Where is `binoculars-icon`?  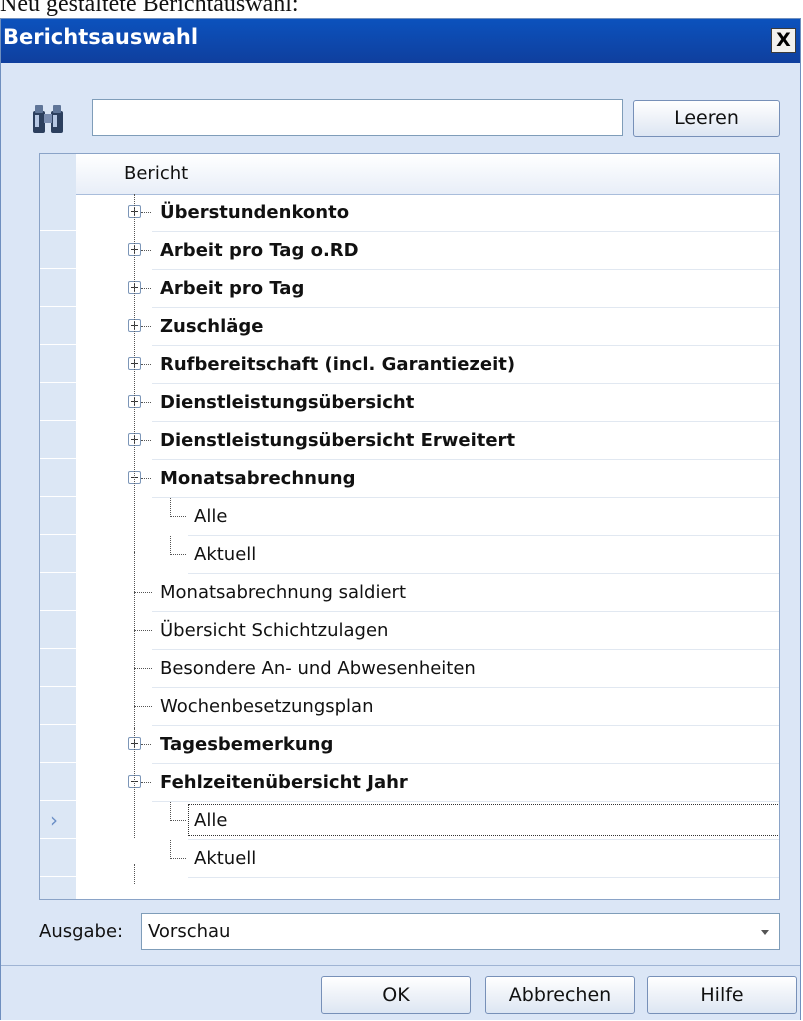 binoculars-icon is located at coordinates (48, 119).